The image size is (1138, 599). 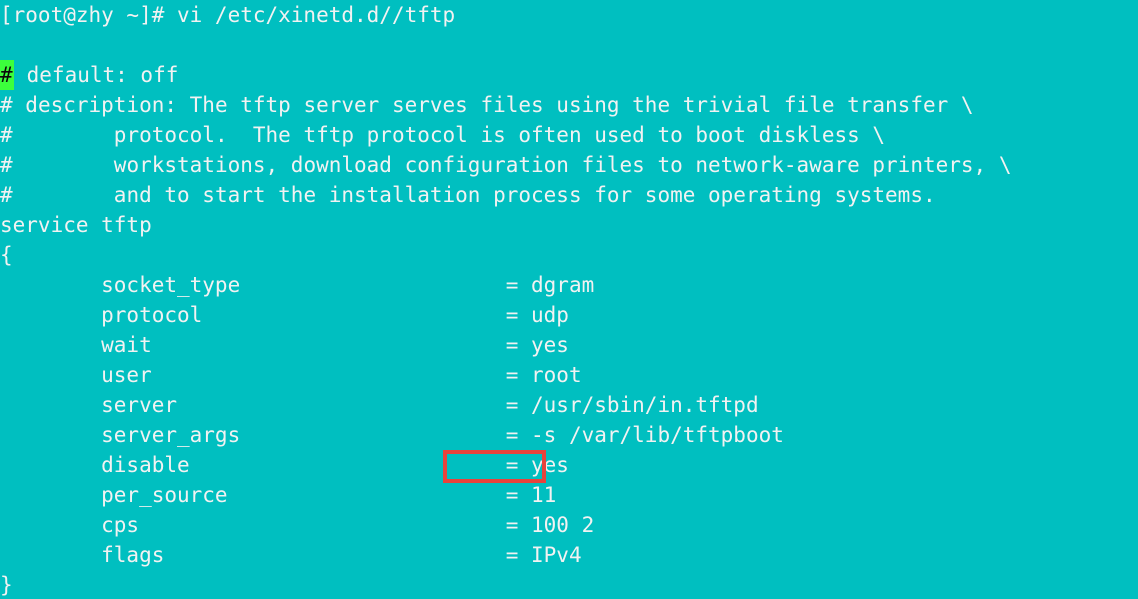 I want to click on directive-row-cps: cps = 100 2, so click(x=569, y=525).